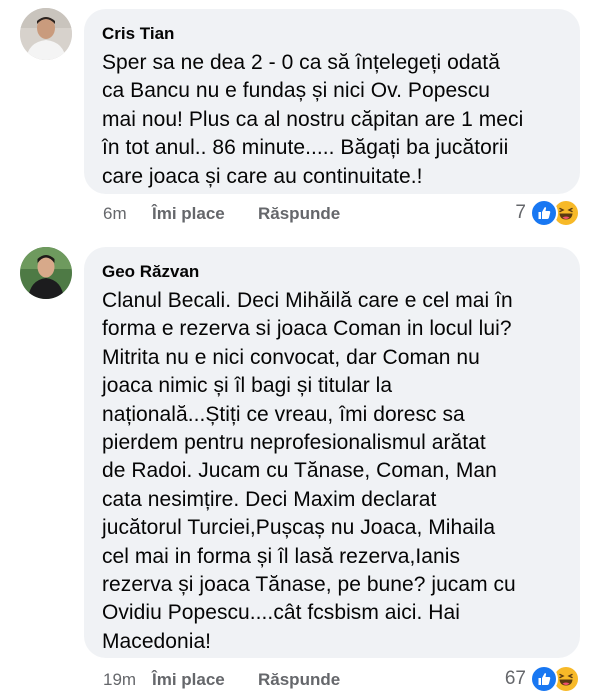 The height and width of the screenshot is (700, 594). Describe the element at coordinates (247, 386) in the screenshot. I see `comment-text-line: joaca nimic și îl bagi și titular la` at that location.